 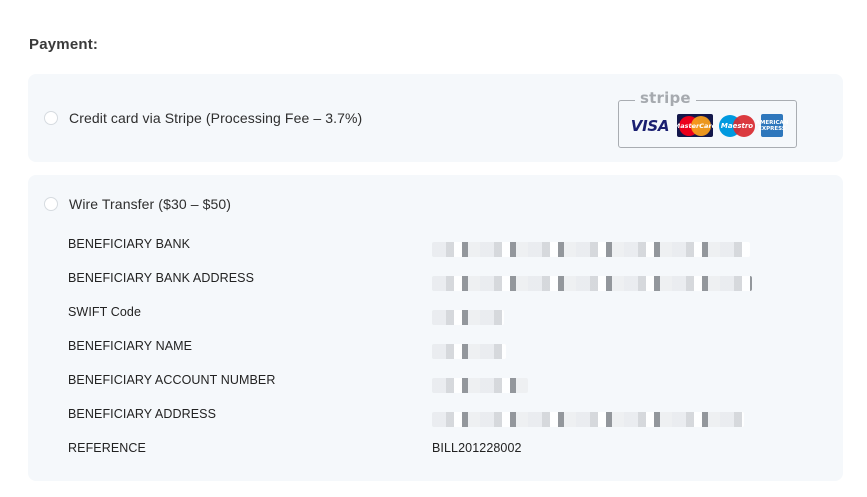 What do you see at coordinates (64, 44) in the screenshot?
I see `payment-title: Payment:` at bounding box center [64, 44].